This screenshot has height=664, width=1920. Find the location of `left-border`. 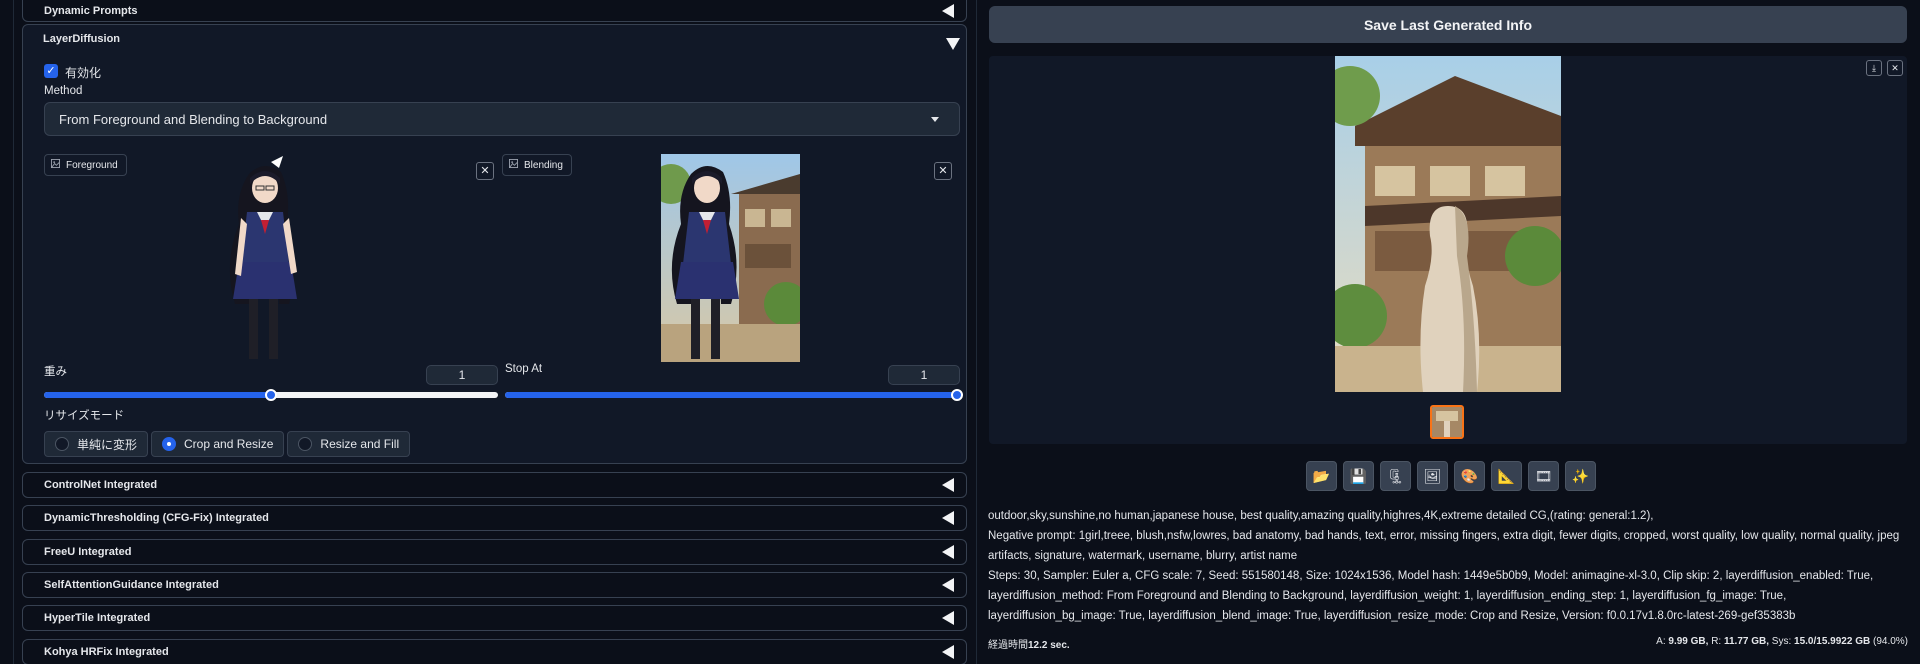

left-border is located at coordinates (13, 332).